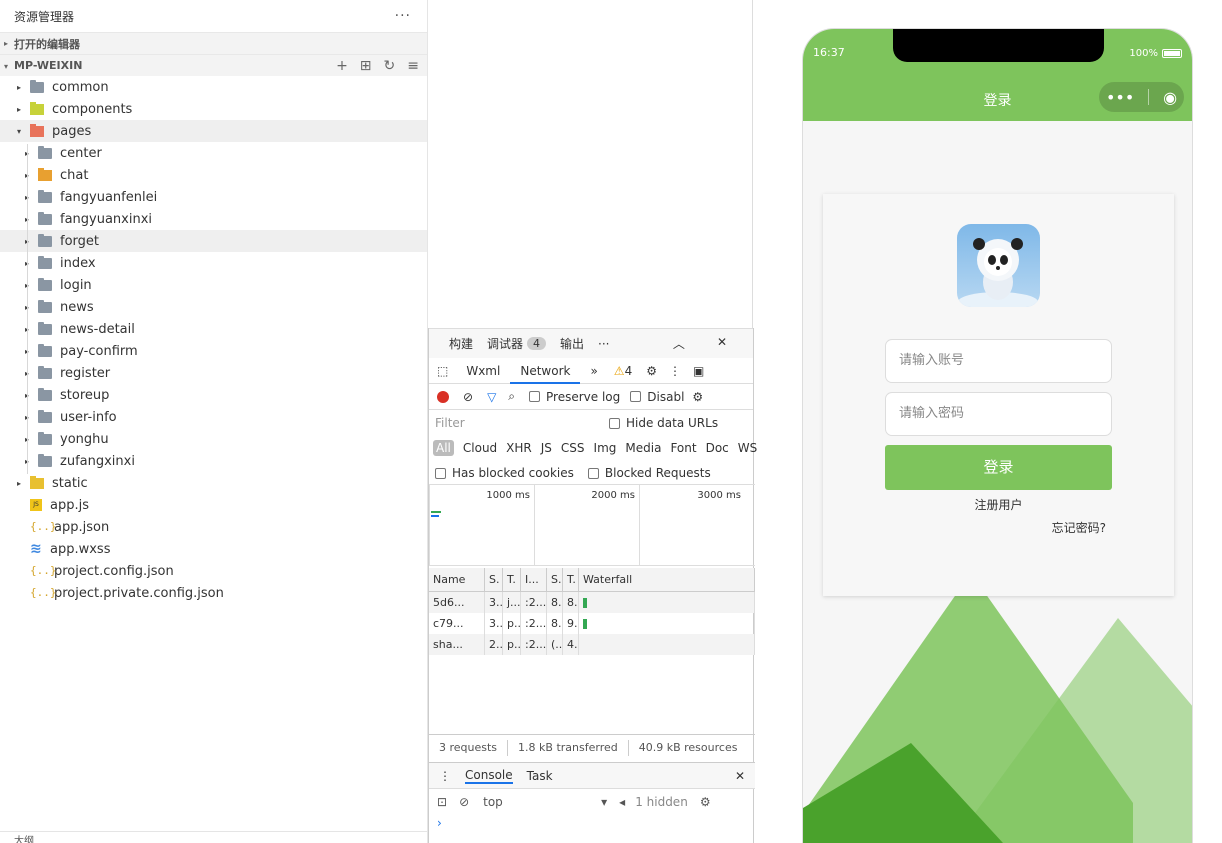  I want to click on chevron-down-icon: ▾, so click(604, 802).